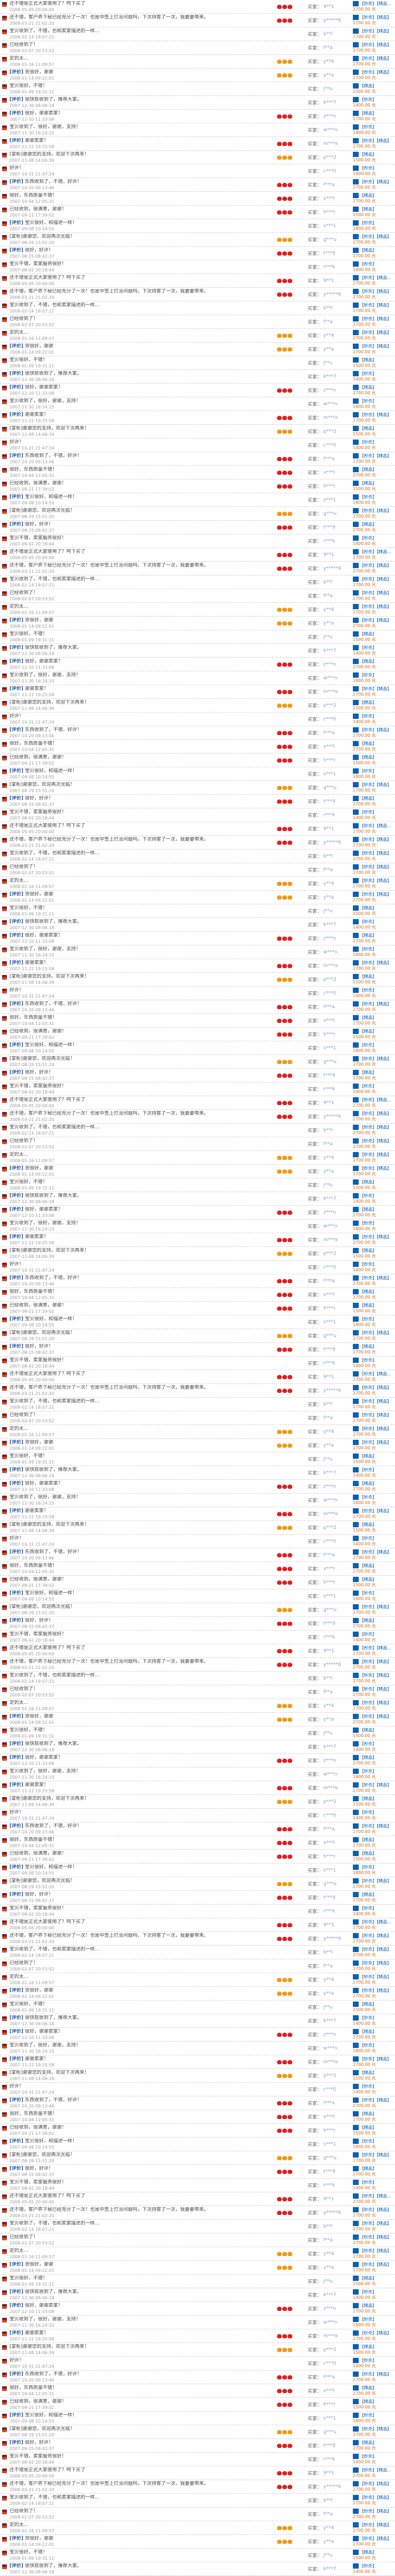 This screenshot has height=2576, width=395. What do you see at coordinates (374, 280) in the screenshot?
I see `product: 【秒杀】【精品】双色 2700.00 元` at bounding box center [374, 280].